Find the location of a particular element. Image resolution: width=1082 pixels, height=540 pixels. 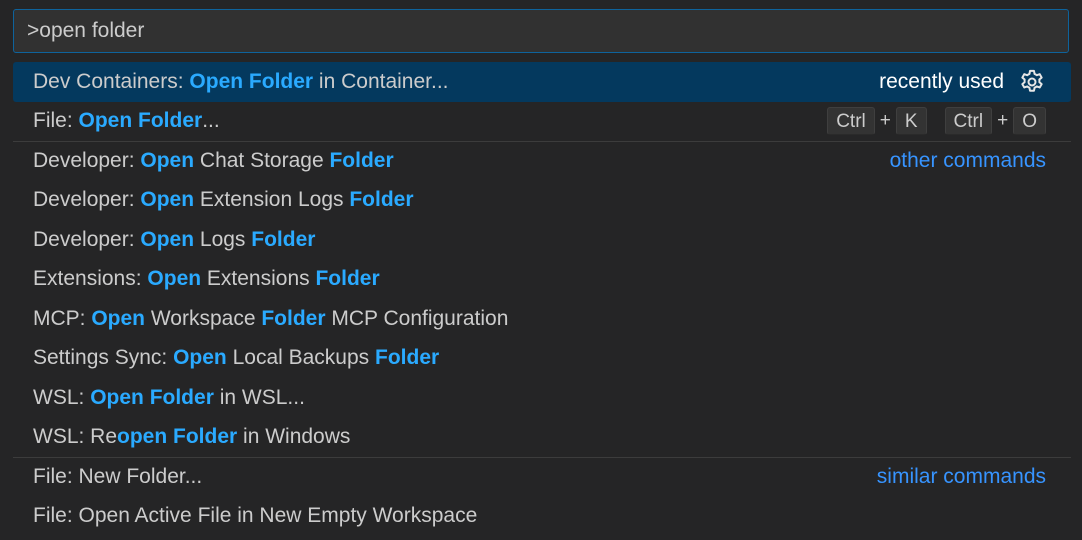

label-text: Extensions: is located at coordinates (90, 279).